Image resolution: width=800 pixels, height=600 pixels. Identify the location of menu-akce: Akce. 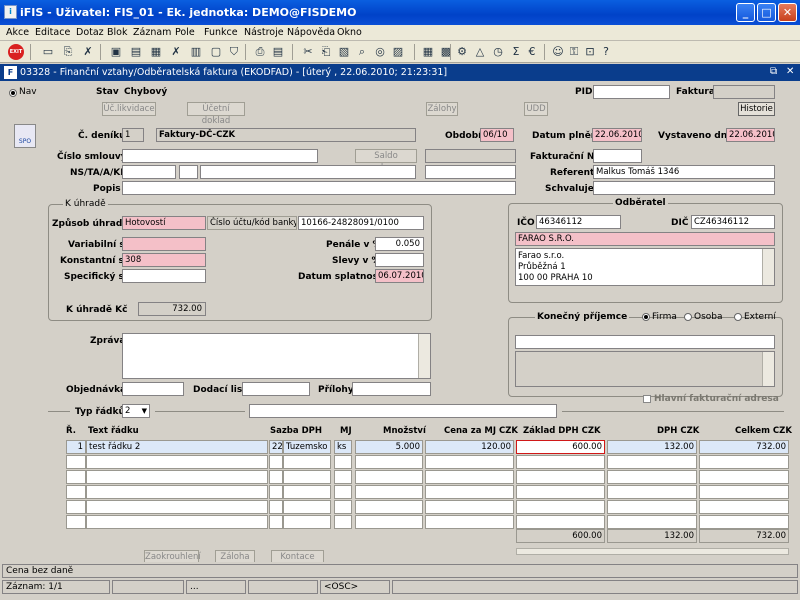
(17, 32).